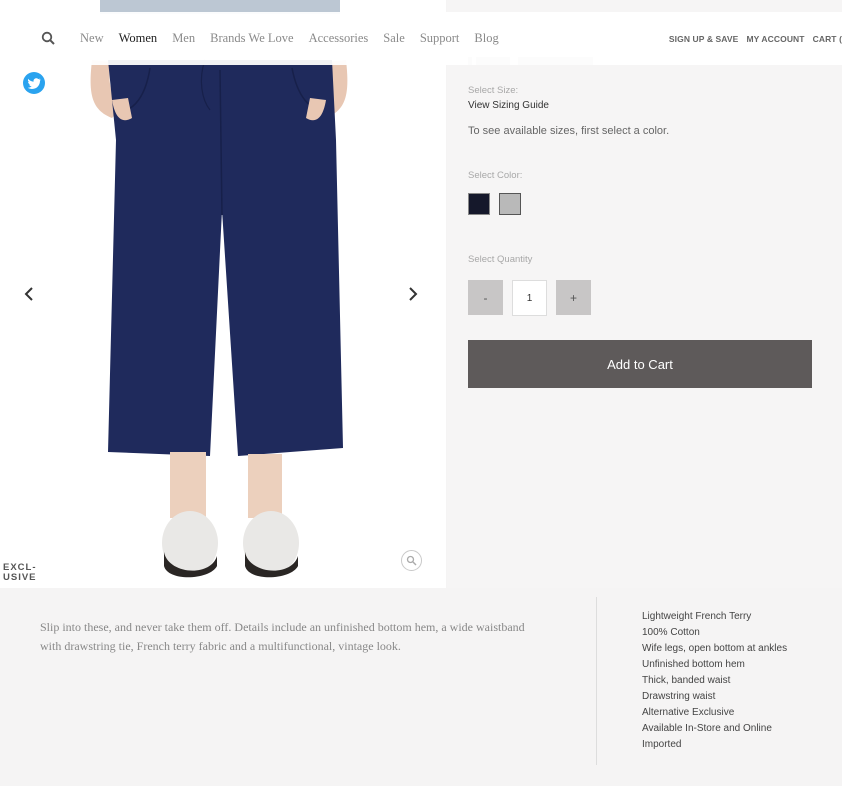  I want to click on feature-item: Thick, banded waist, so click(686, 680).